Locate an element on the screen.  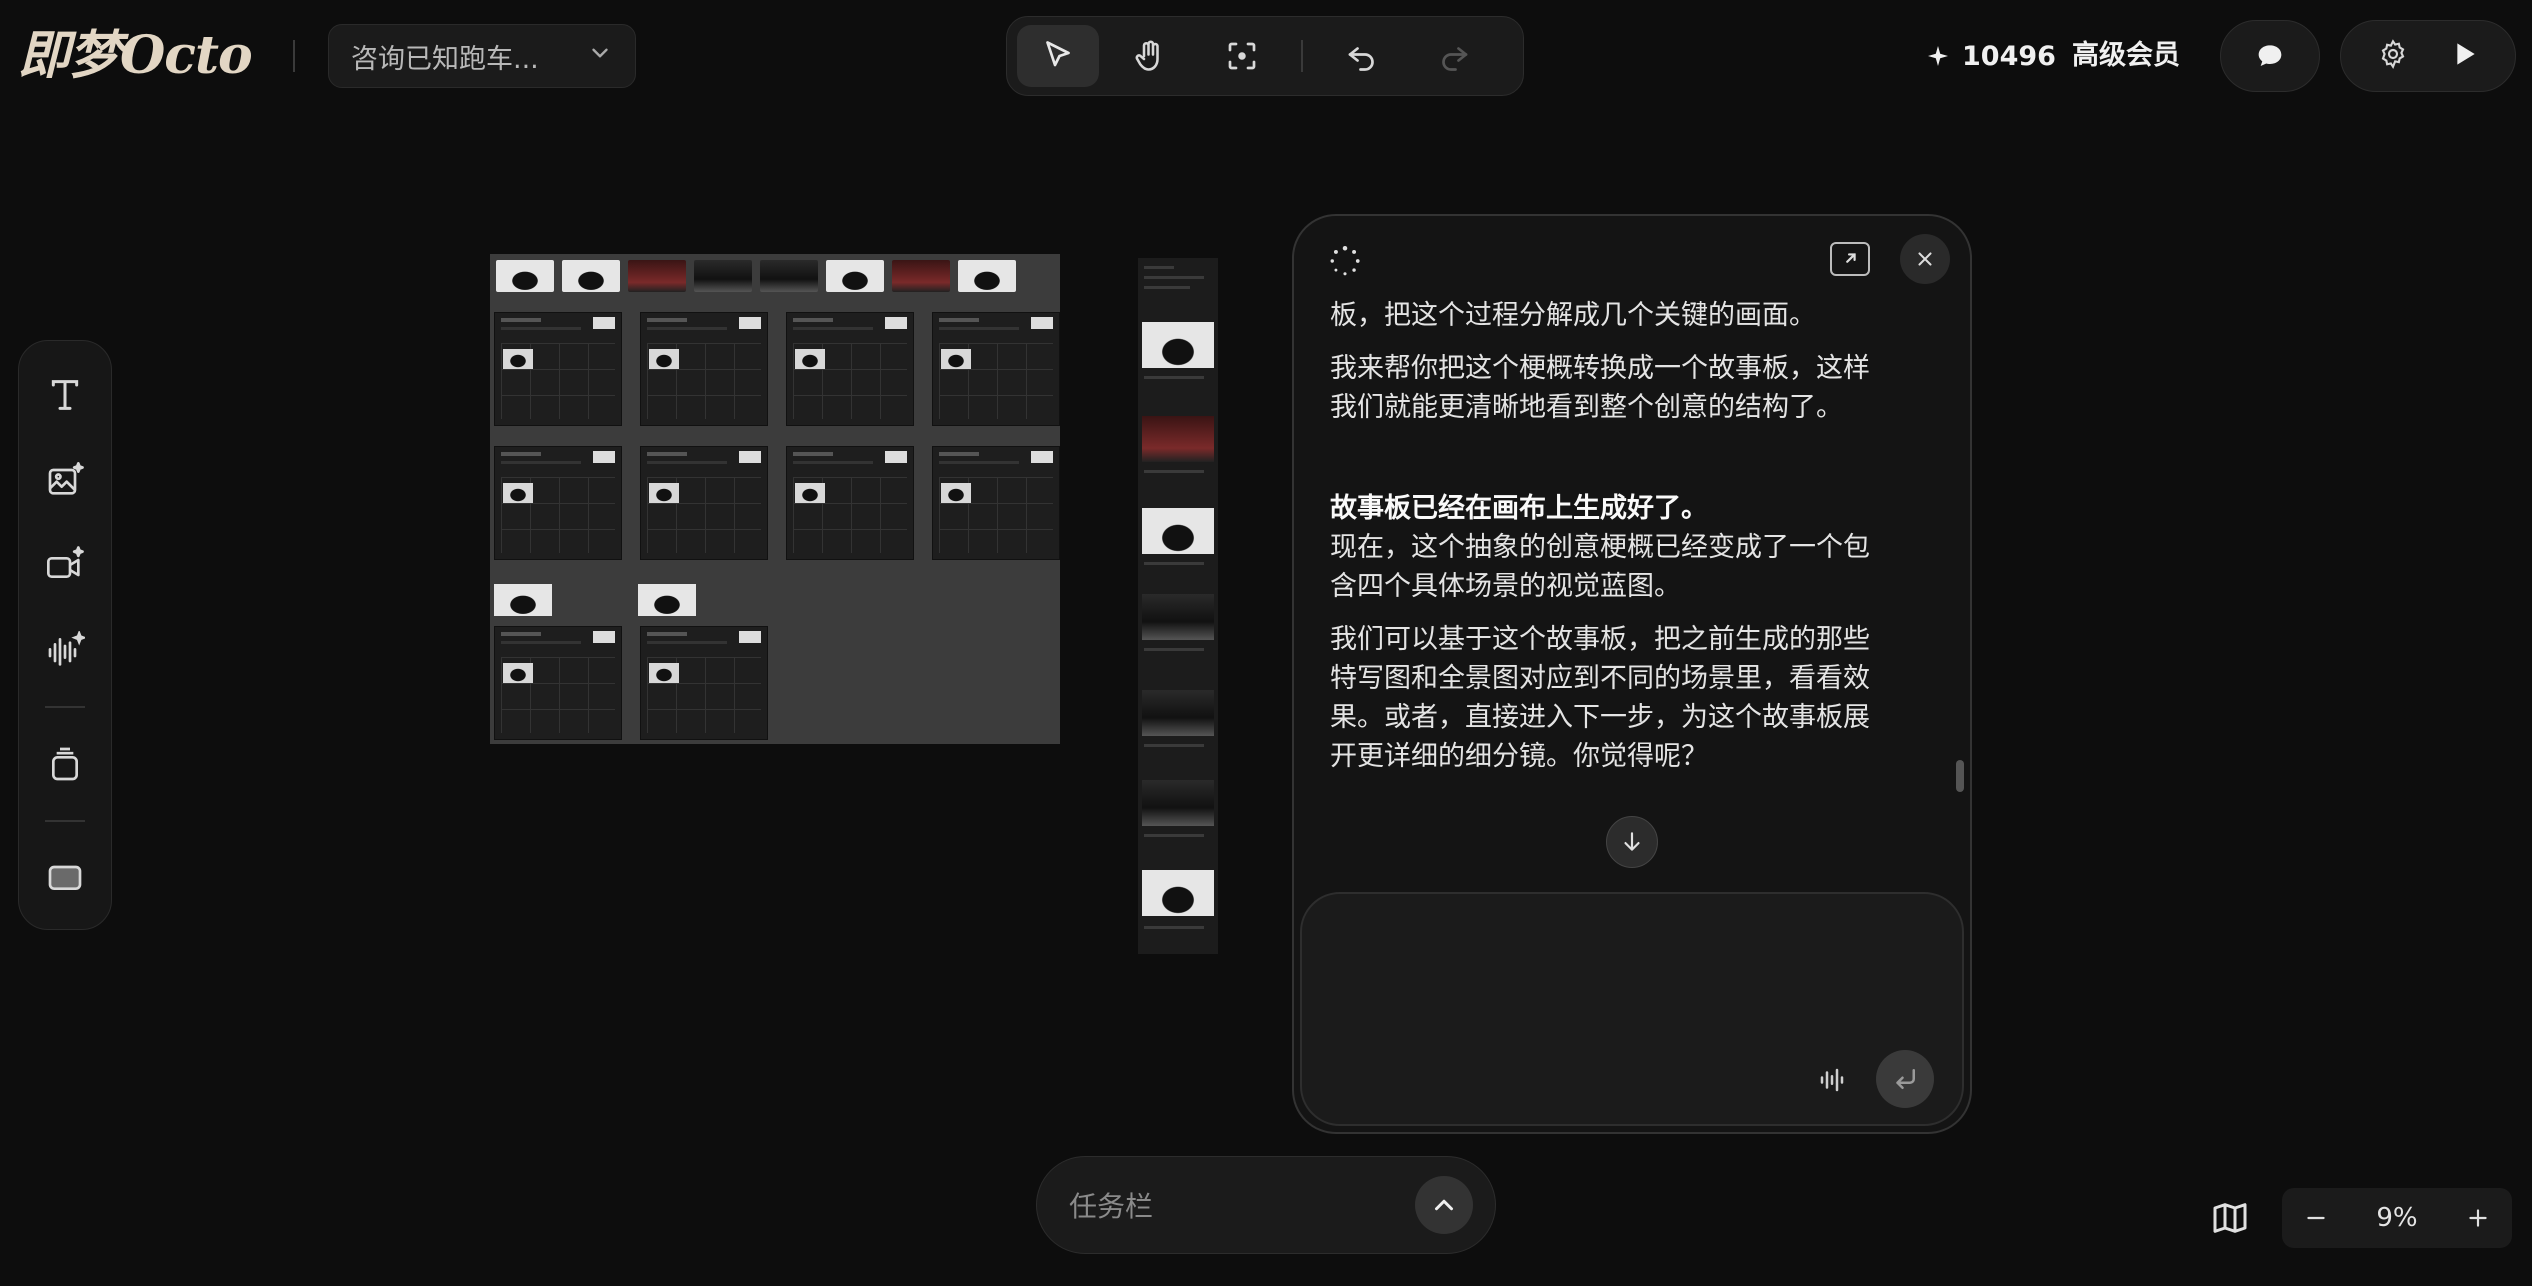
cursor-arrow-icon is located at coordinates (1058, 54).